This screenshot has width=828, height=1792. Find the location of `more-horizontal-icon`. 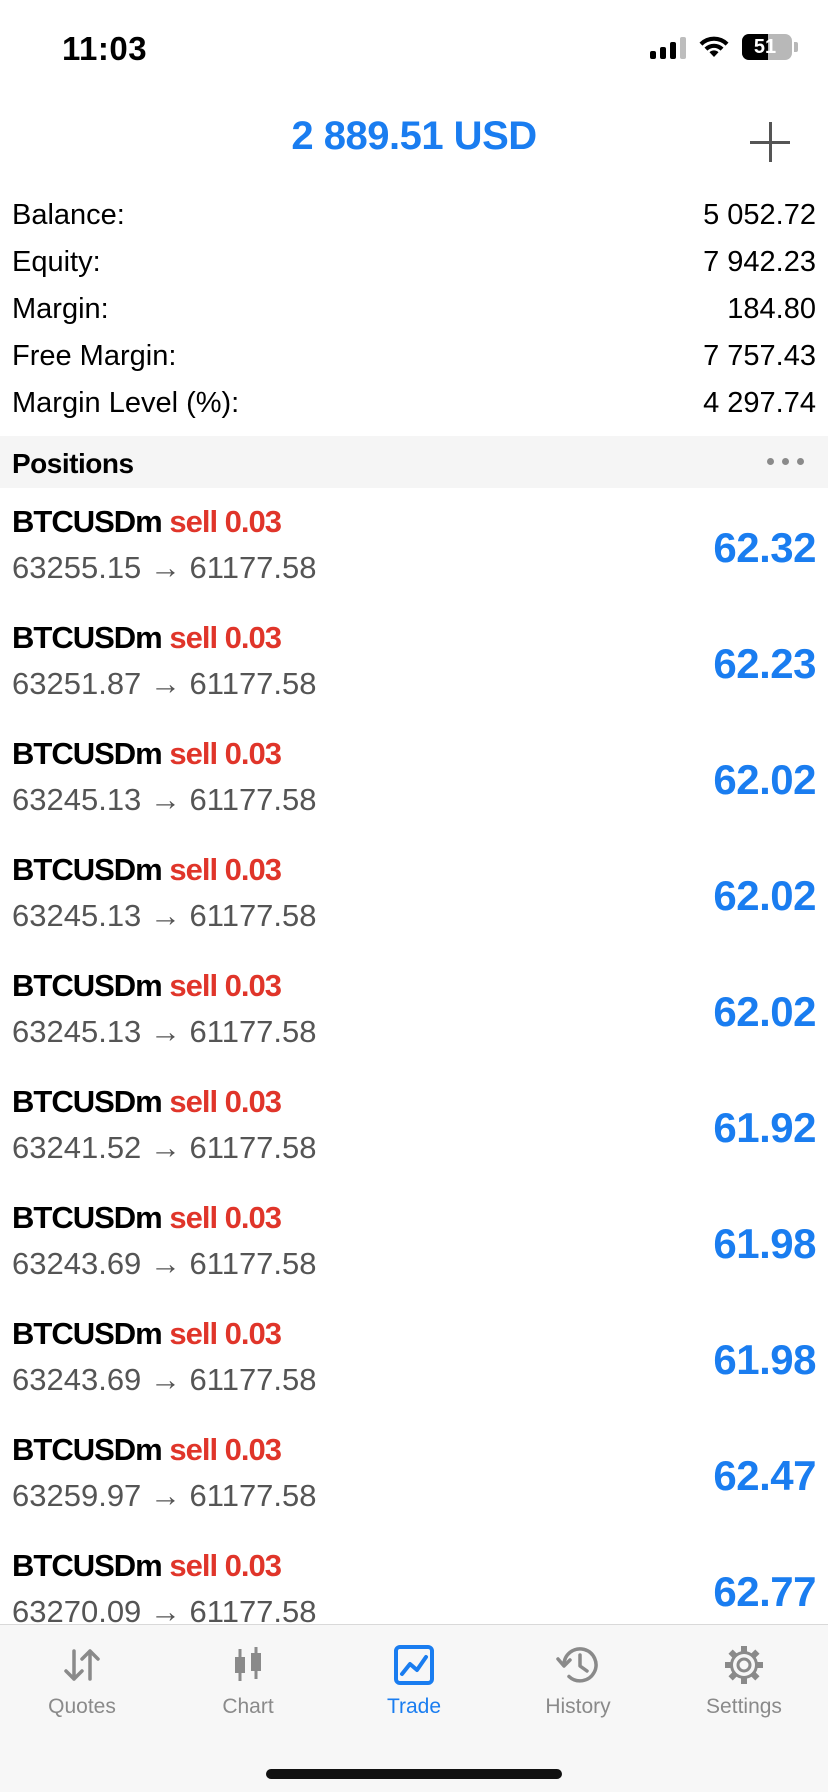

more-horizontal-icon is located at coordinates (785, 461).